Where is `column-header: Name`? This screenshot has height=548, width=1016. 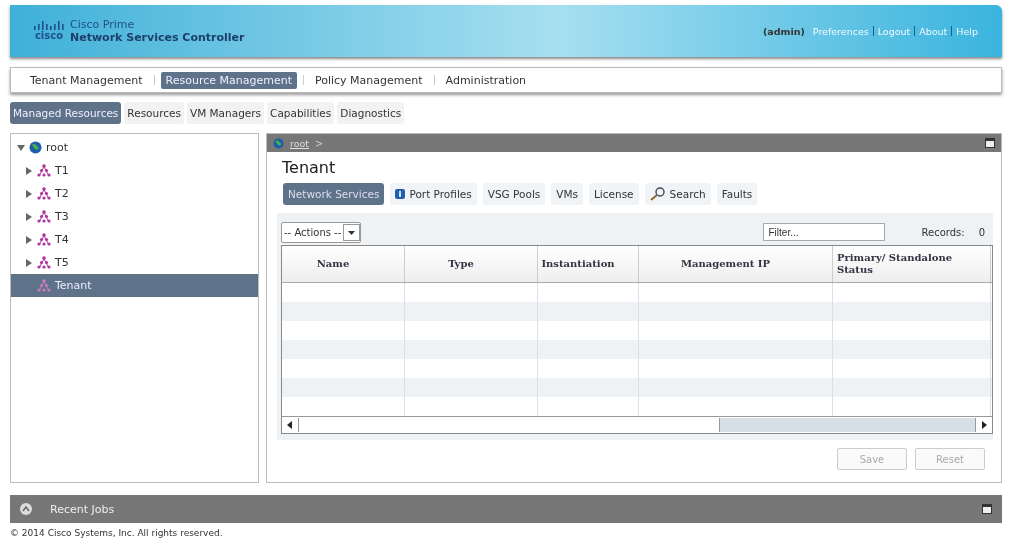
column-header: Name is located at coordinates (343, 264).